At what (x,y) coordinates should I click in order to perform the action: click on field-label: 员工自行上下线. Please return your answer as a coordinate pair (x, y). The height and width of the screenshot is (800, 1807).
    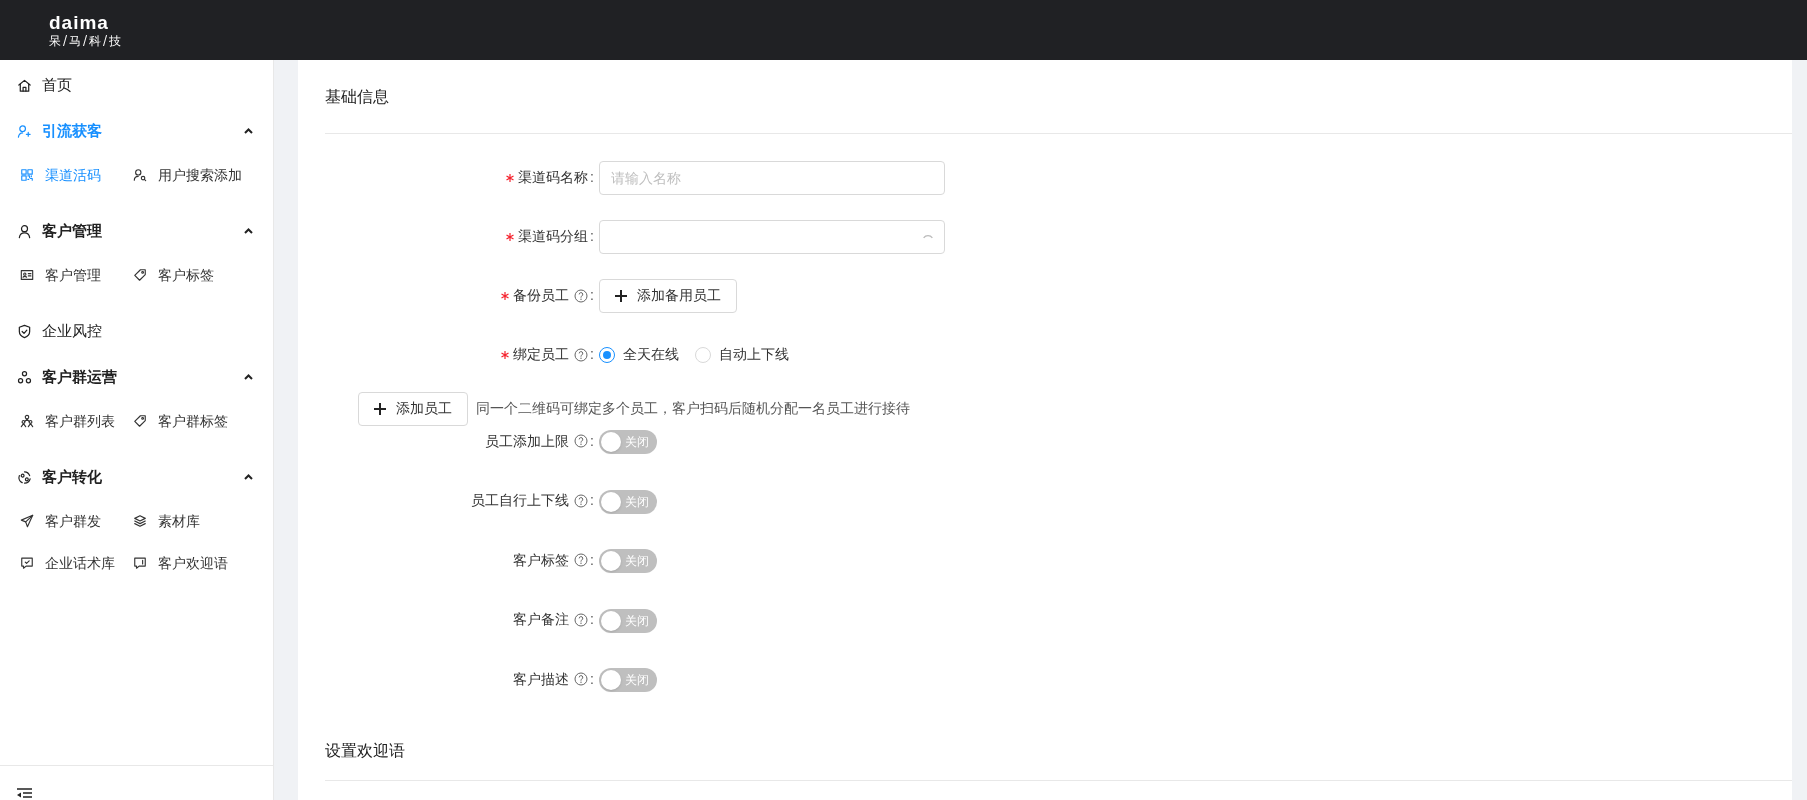
    Looking at the image, I should click on (520, 500).